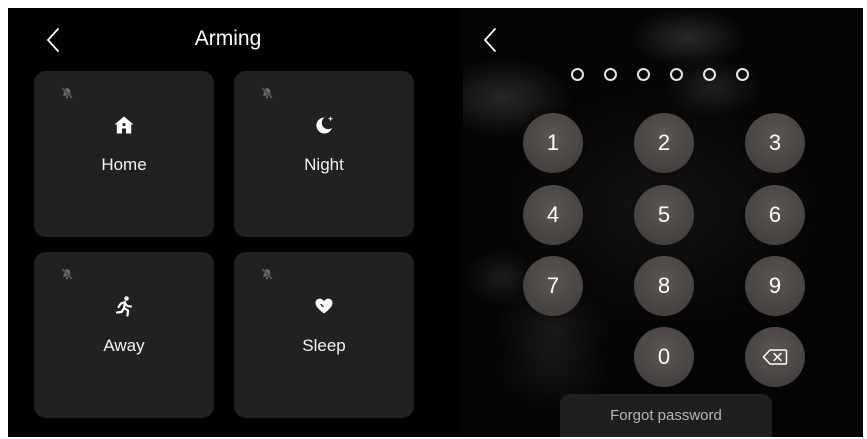 The image size is (867, 439). Describe the element at coordinates (775, 143) in the screenshot. I see `key-3: 3` at that location.